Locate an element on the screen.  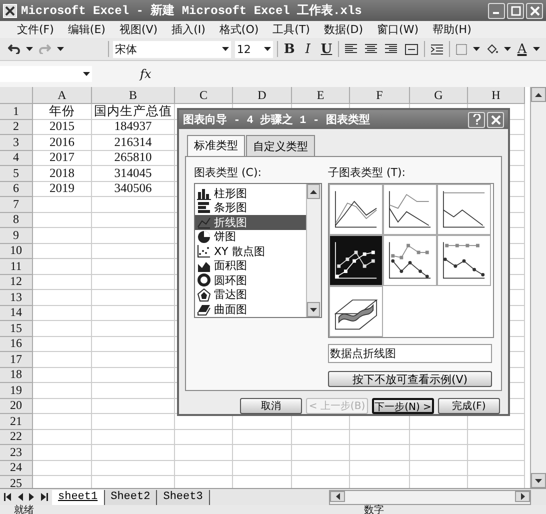
chart-type-item: 圆环图 is located at coordinates (250, 280).